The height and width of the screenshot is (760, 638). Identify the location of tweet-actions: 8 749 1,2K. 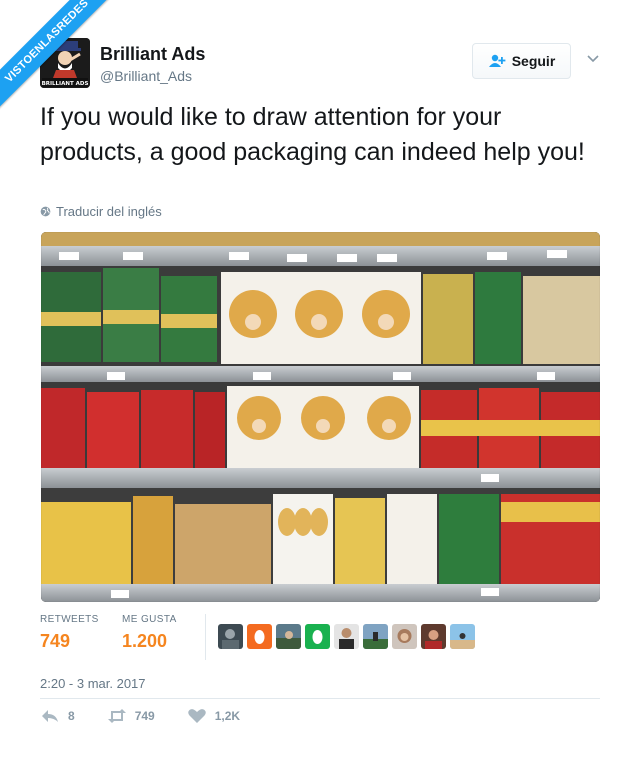
(156, 716).